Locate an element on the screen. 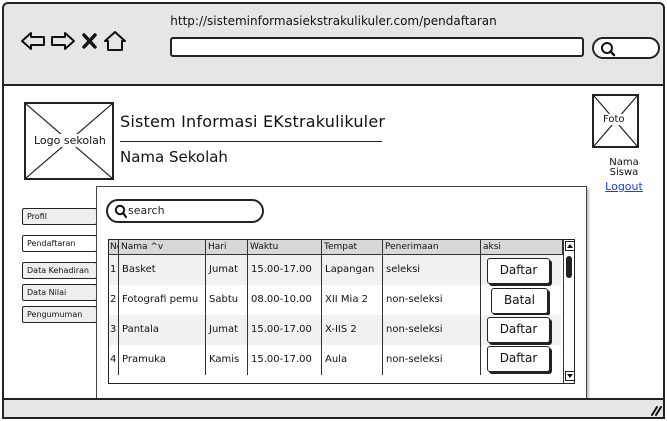  cell-no: 2 is located at coordinates (114, 300).